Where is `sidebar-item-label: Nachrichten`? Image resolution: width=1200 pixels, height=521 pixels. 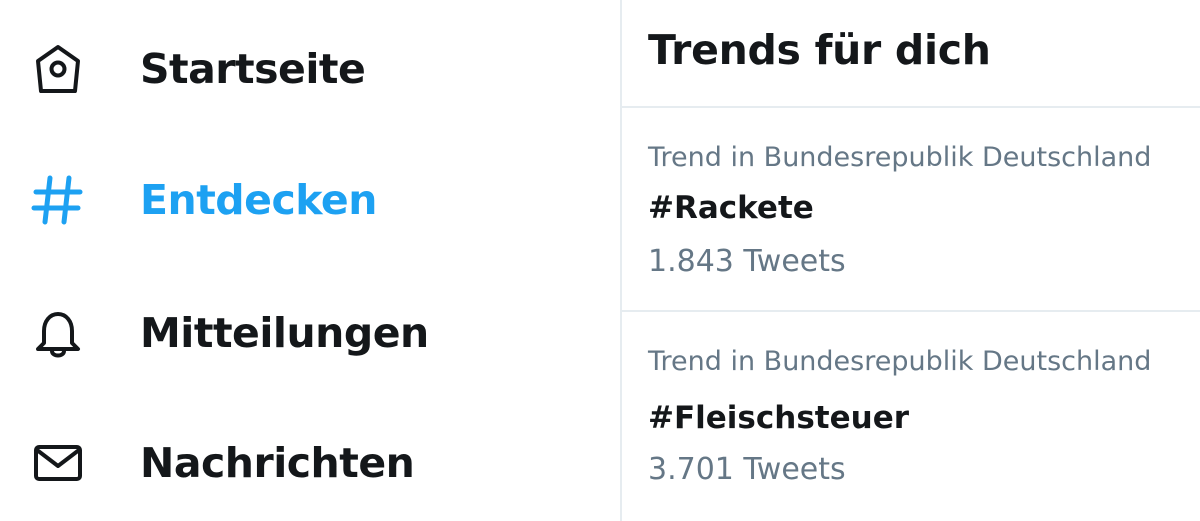 sidebar-item-label: Nachrichten is located at coordinates (277, 463).